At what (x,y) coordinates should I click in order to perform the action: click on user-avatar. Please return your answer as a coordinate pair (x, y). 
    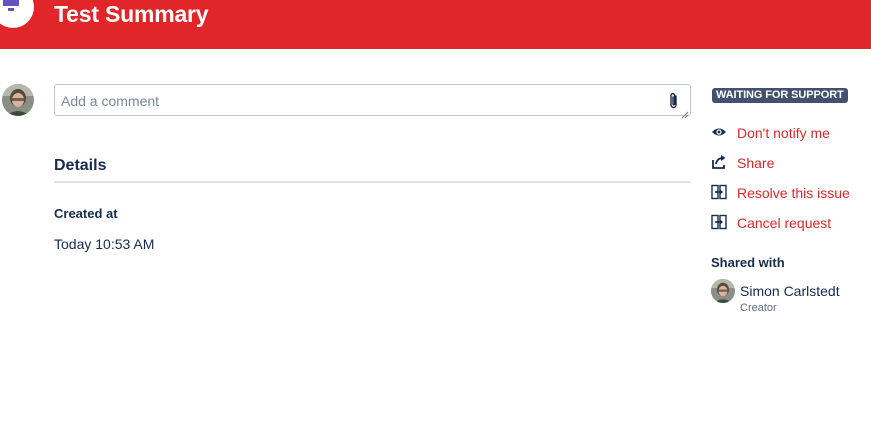
    Looking at the image, I should click on (18, 100).